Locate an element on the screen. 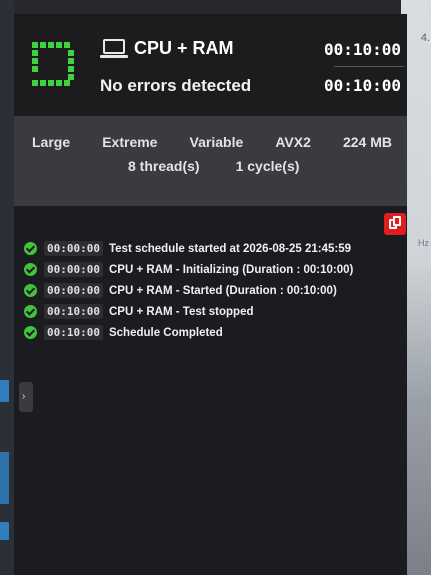  laptop-icon is located at coordinates (114, 48).